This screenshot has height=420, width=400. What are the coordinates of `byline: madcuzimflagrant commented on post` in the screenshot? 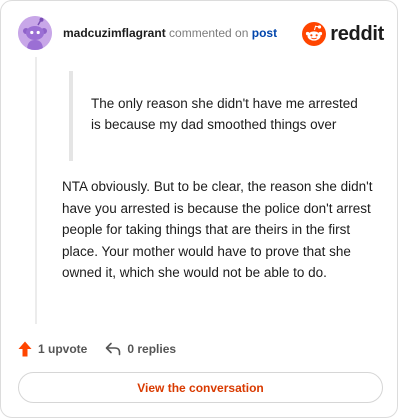 It's located at (170, 33).